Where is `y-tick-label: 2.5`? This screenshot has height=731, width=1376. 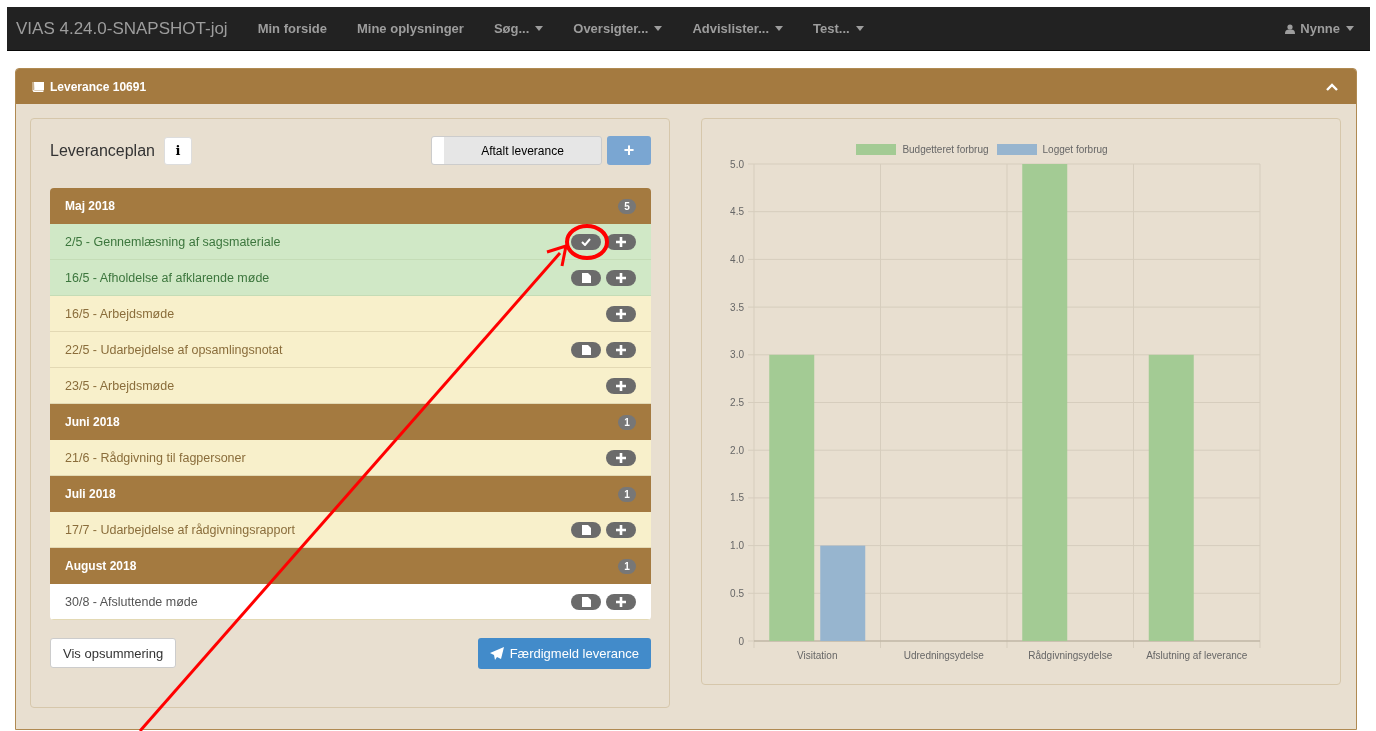
y-tick-label: 2.5 is located at coordinates (737, 402).